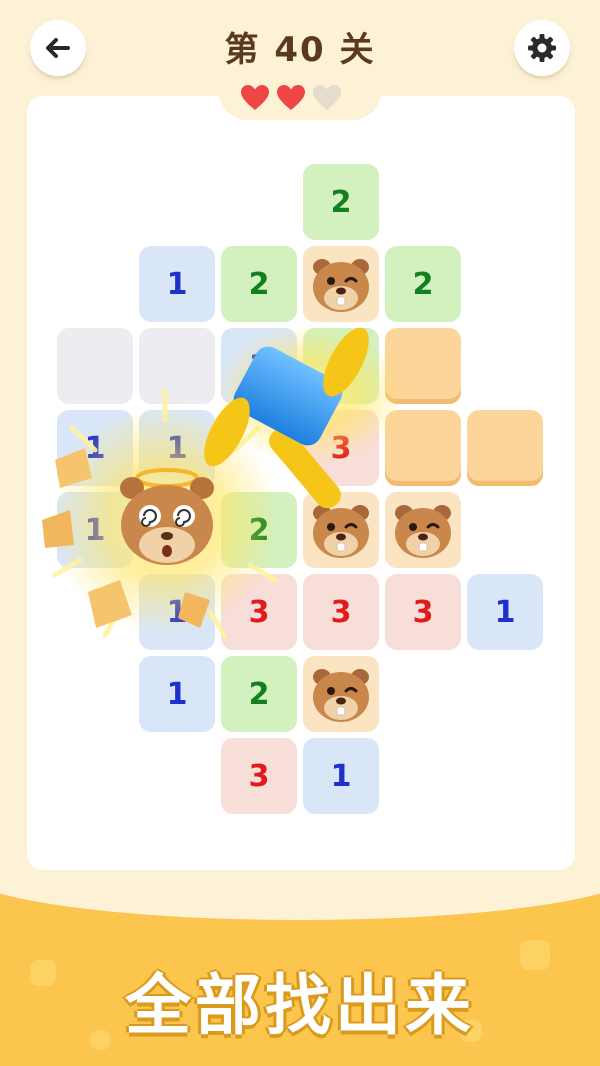  I want to click on settings-button, so click(542, 48).